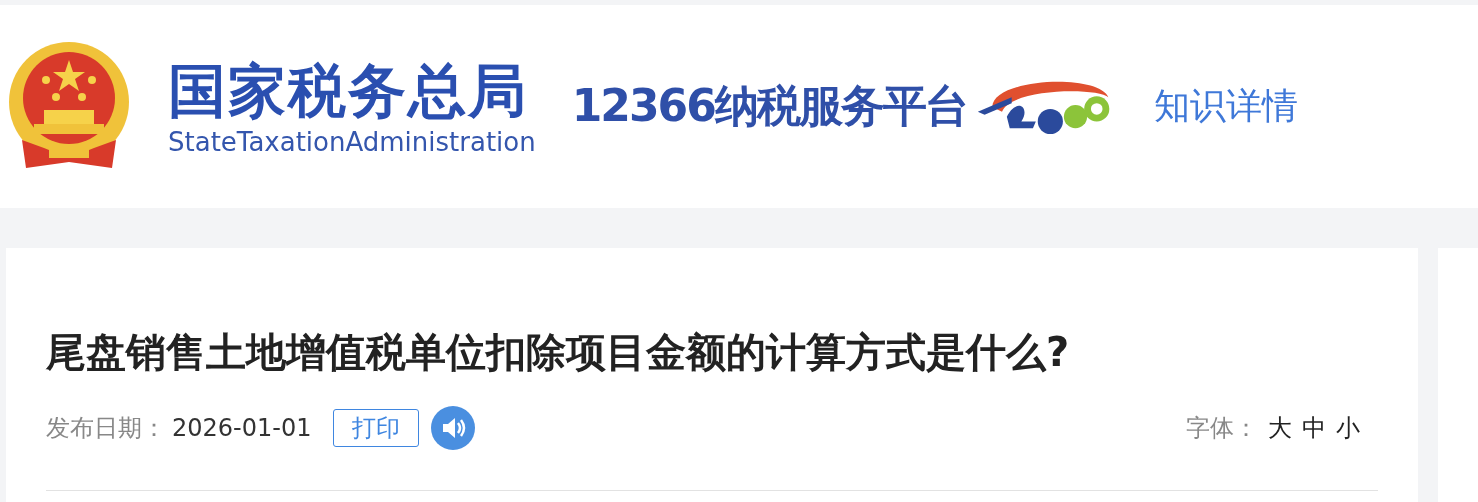  I want to click on knowledge-detail-link: 知识详情, so click(1225, 106).